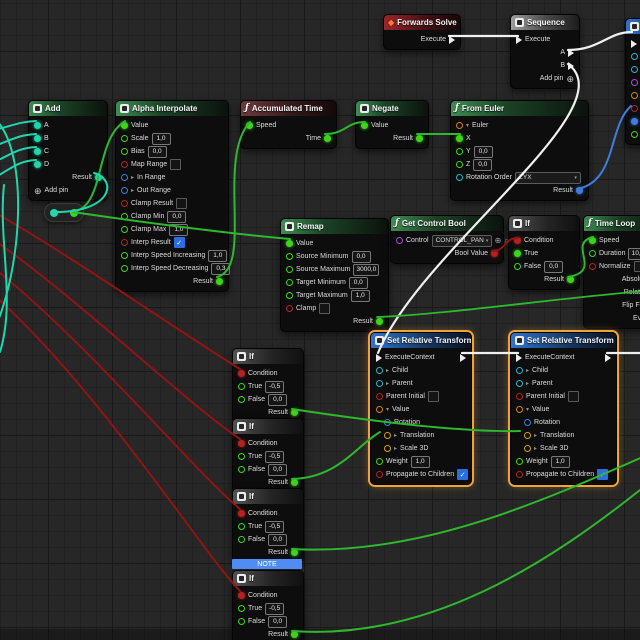 The height and width of the screenshot is (640, 640). Describe the element at coordinates (98, 177) in the screenshot. I see `teal-output-pin` at that location.